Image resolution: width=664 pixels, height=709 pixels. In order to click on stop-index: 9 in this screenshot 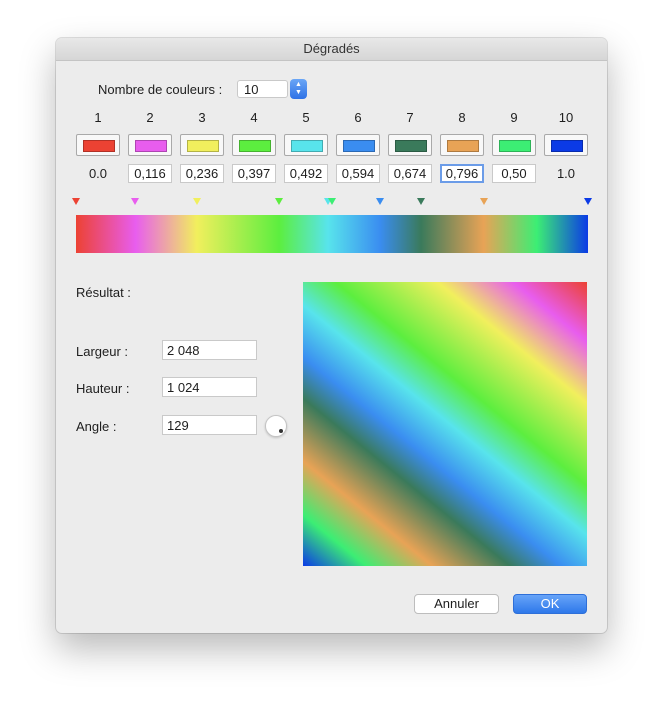, I will do `click(514, 117)`.